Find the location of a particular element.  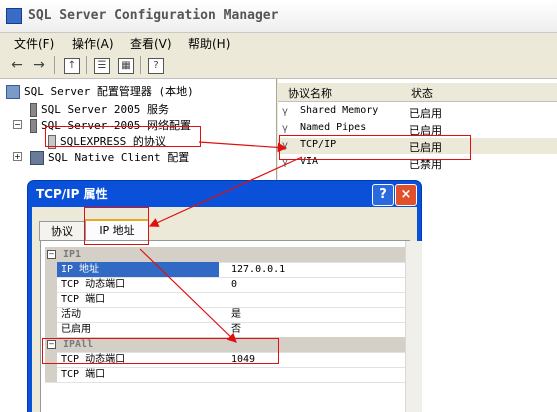

export-list-icon: ▦ is located at coordinates (126, 66).